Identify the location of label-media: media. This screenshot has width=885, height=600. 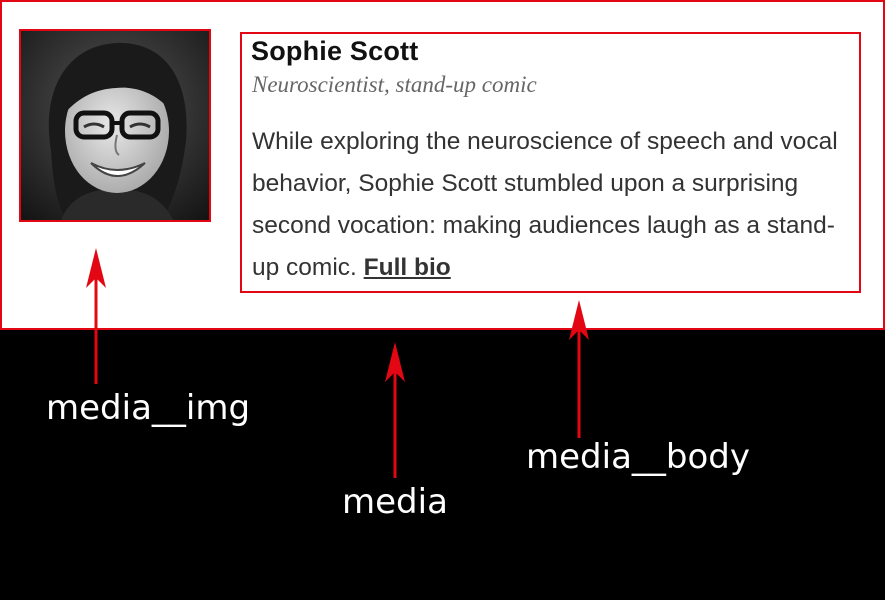
(395, 502).